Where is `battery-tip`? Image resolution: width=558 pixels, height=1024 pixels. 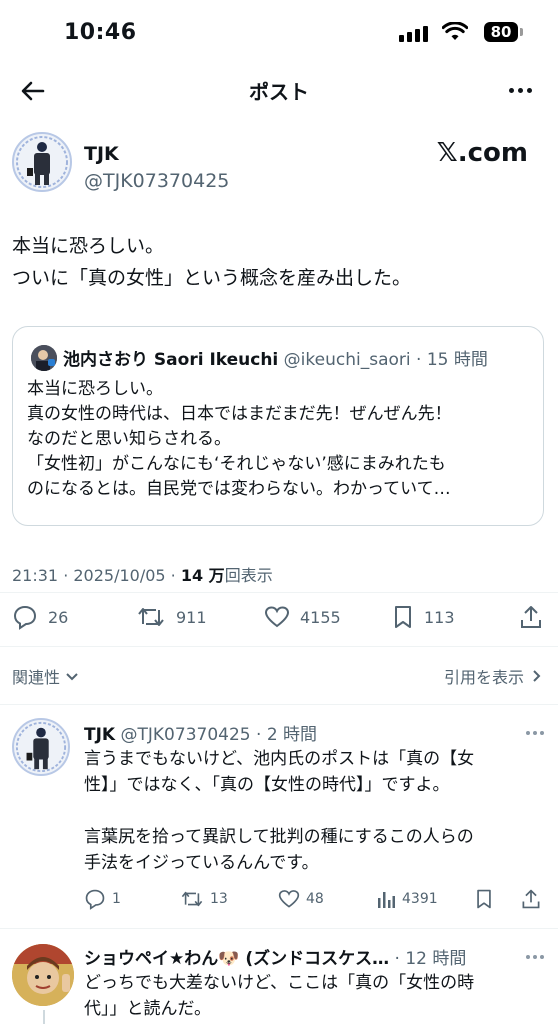 battery-tip is located at coordinates (521, 32).